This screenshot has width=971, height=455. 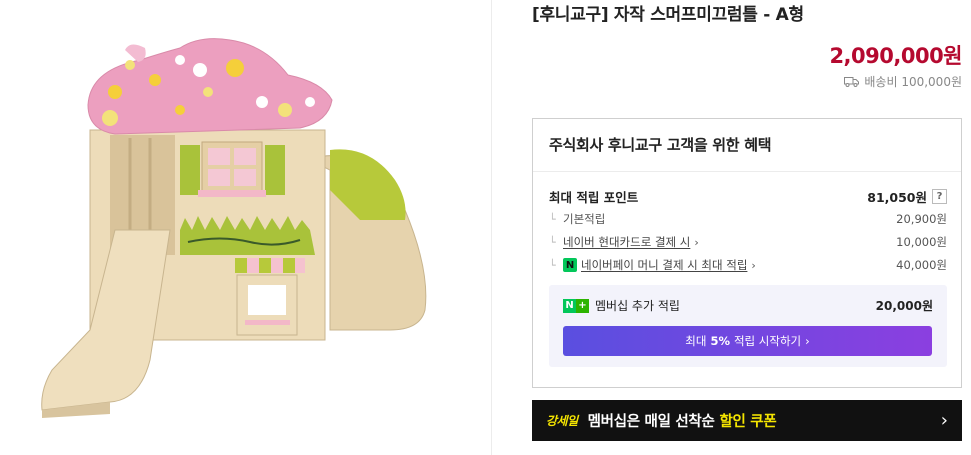 I want to click on max-points-value: 81,050원, so click(x=897, y=197).